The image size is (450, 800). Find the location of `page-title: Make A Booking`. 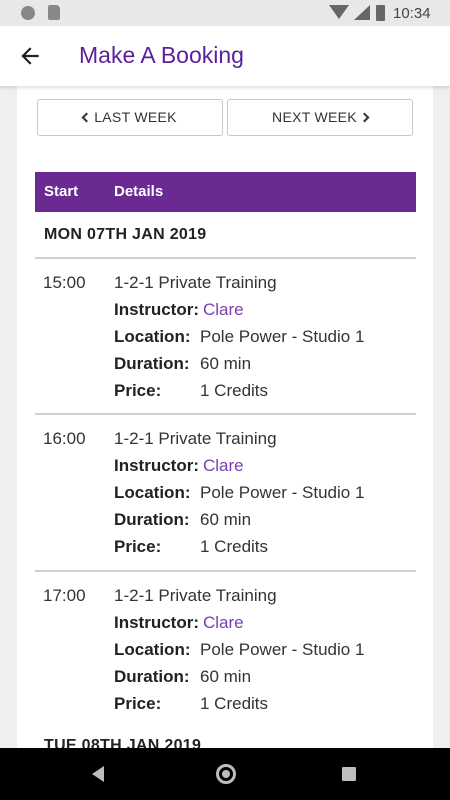

page-title: Make A Booking is located at coordinates (161, 55).